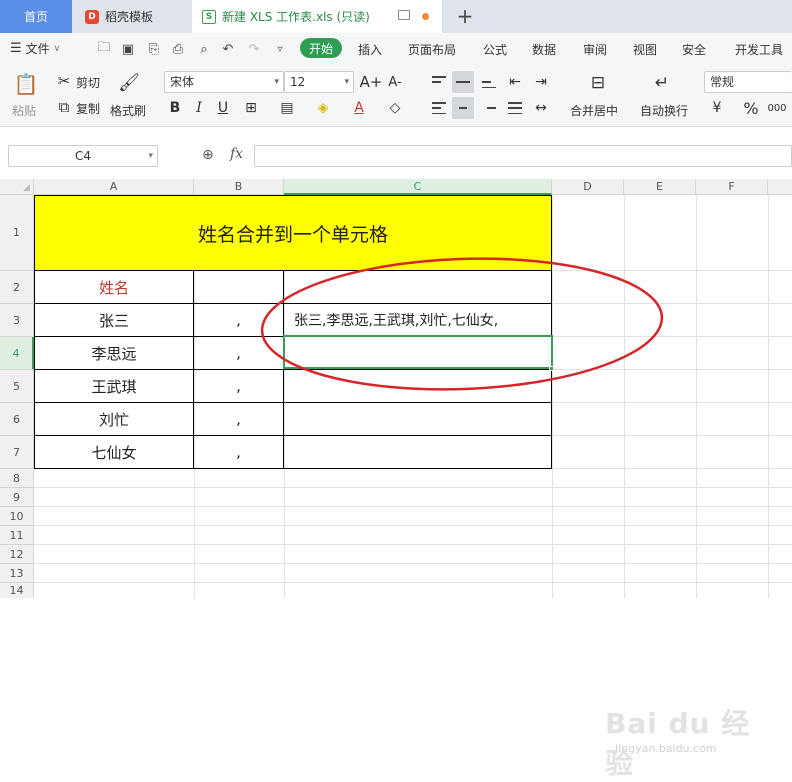 The width and height of the screenshot is (792, 782). I want to click on menu-start: 开始, so click(321, 48).